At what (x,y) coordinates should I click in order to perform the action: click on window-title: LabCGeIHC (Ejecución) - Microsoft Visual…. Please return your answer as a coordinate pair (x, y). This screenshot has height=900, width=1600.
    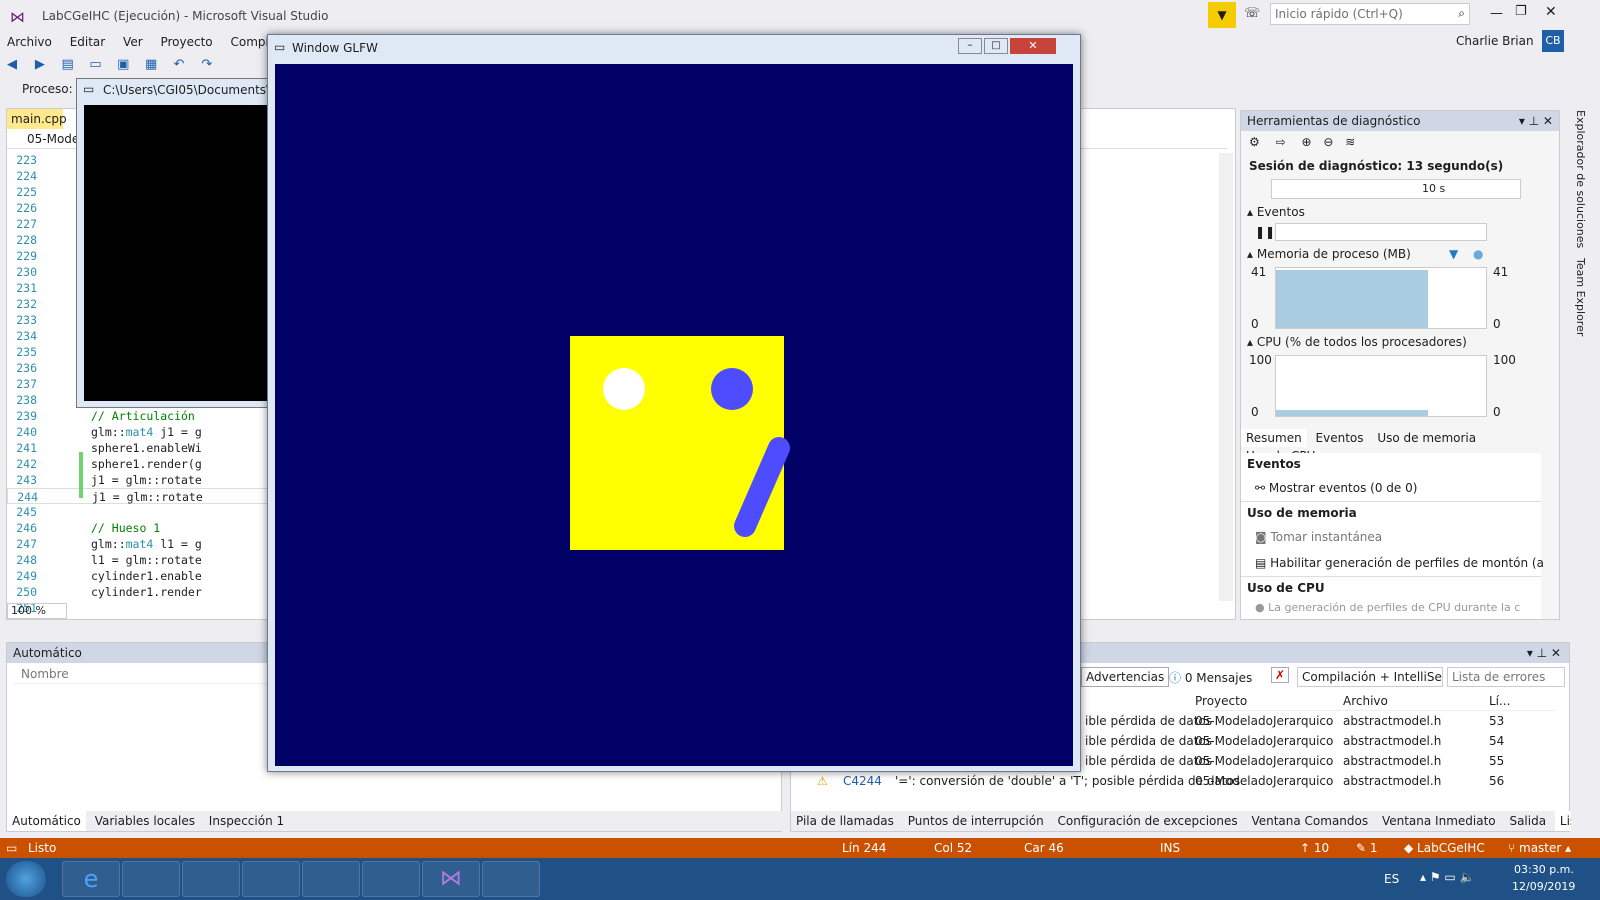
    Looking at the image, I should click on (185, 16).